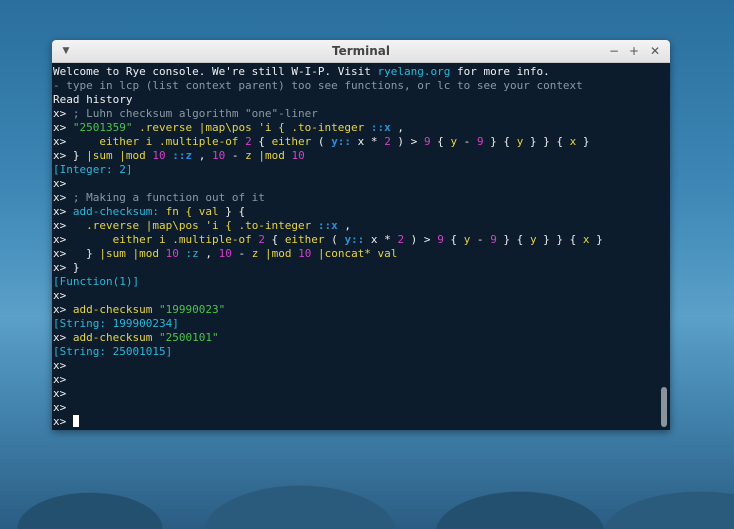 The height and width of the screenshot is (529, 734). Describe the element at coordinates (132, 253) in the screenshot. I see `terminal-token: |sum |mod` at that location.